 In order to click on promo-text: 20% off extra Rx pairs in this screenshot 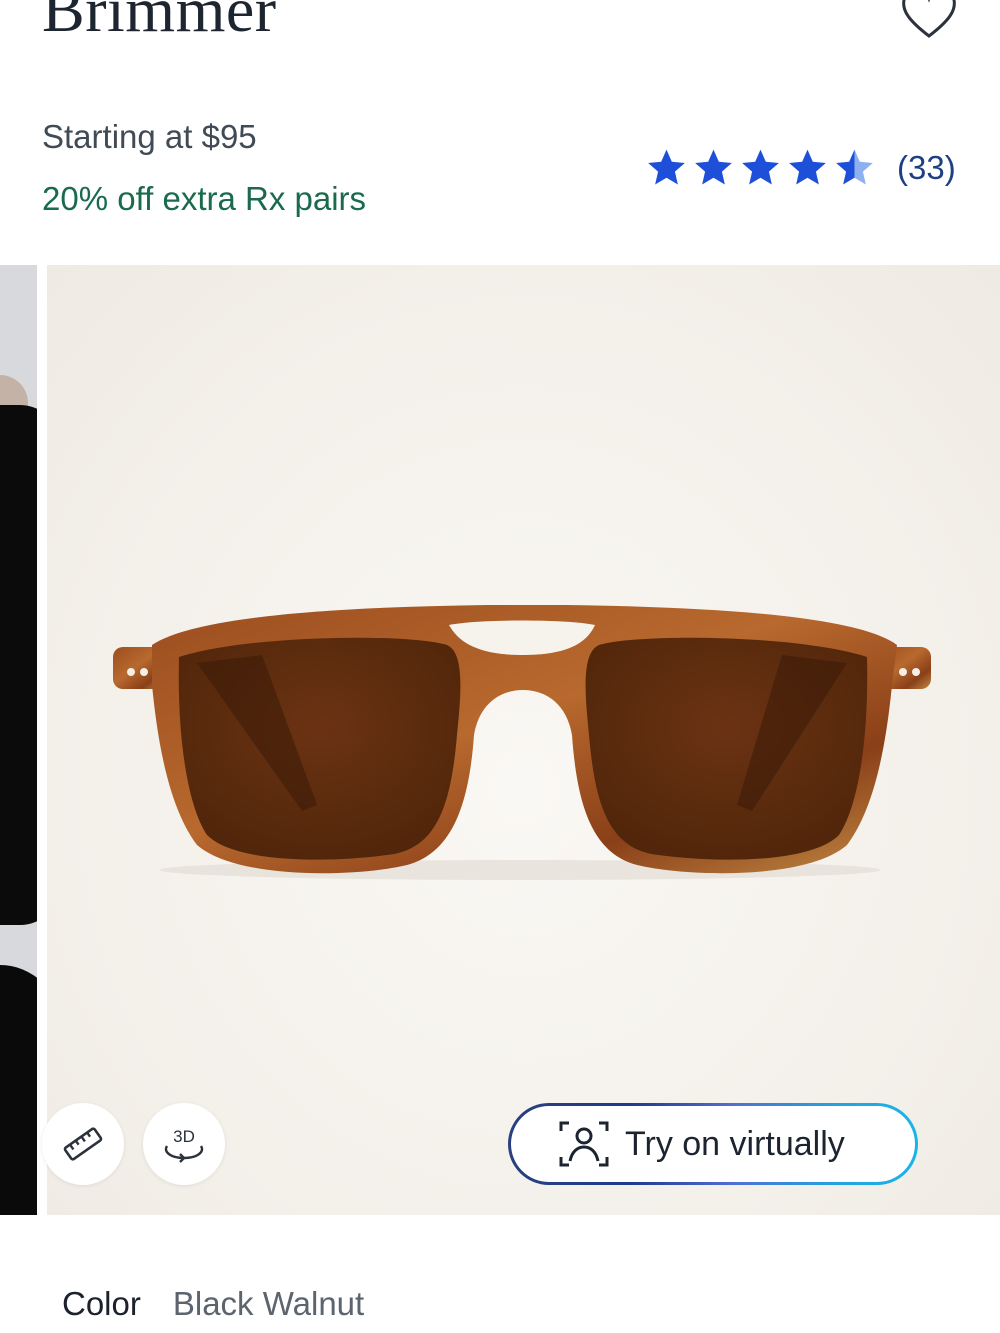, I will do `click(204, 199)`.